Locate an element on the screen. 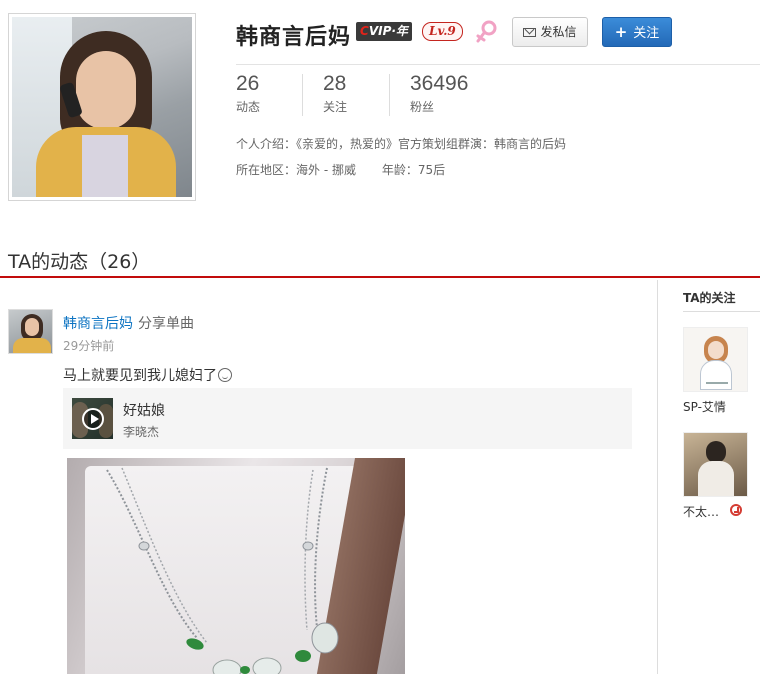 The width and height of the screenshot is (760, 674). stat-posts: 26 动态 is located at coordinates (248, 93).